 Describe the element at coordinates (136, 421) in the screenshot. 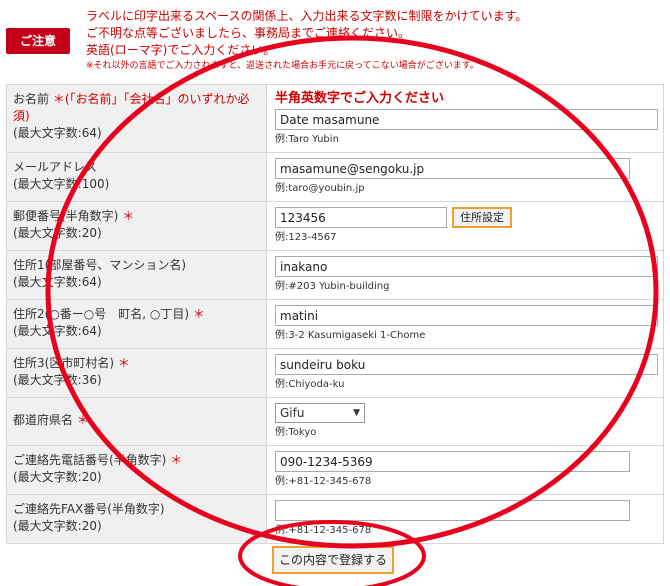

I see `field-label-prefecture: 都道府県名 ＊` at that location.